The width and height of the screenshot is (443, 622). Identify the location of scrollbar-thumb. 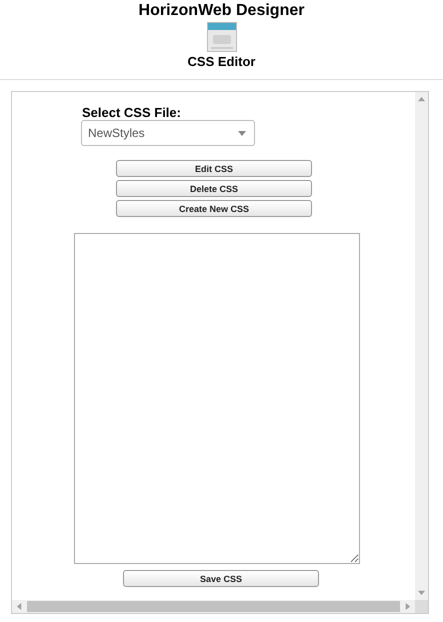
(213, 606).